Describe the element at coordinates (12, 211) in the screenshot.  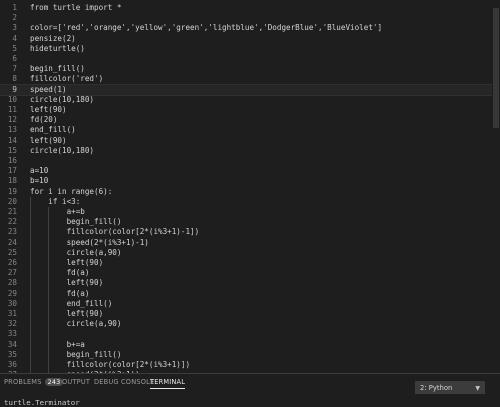
I see `line-number: 21` at that location.